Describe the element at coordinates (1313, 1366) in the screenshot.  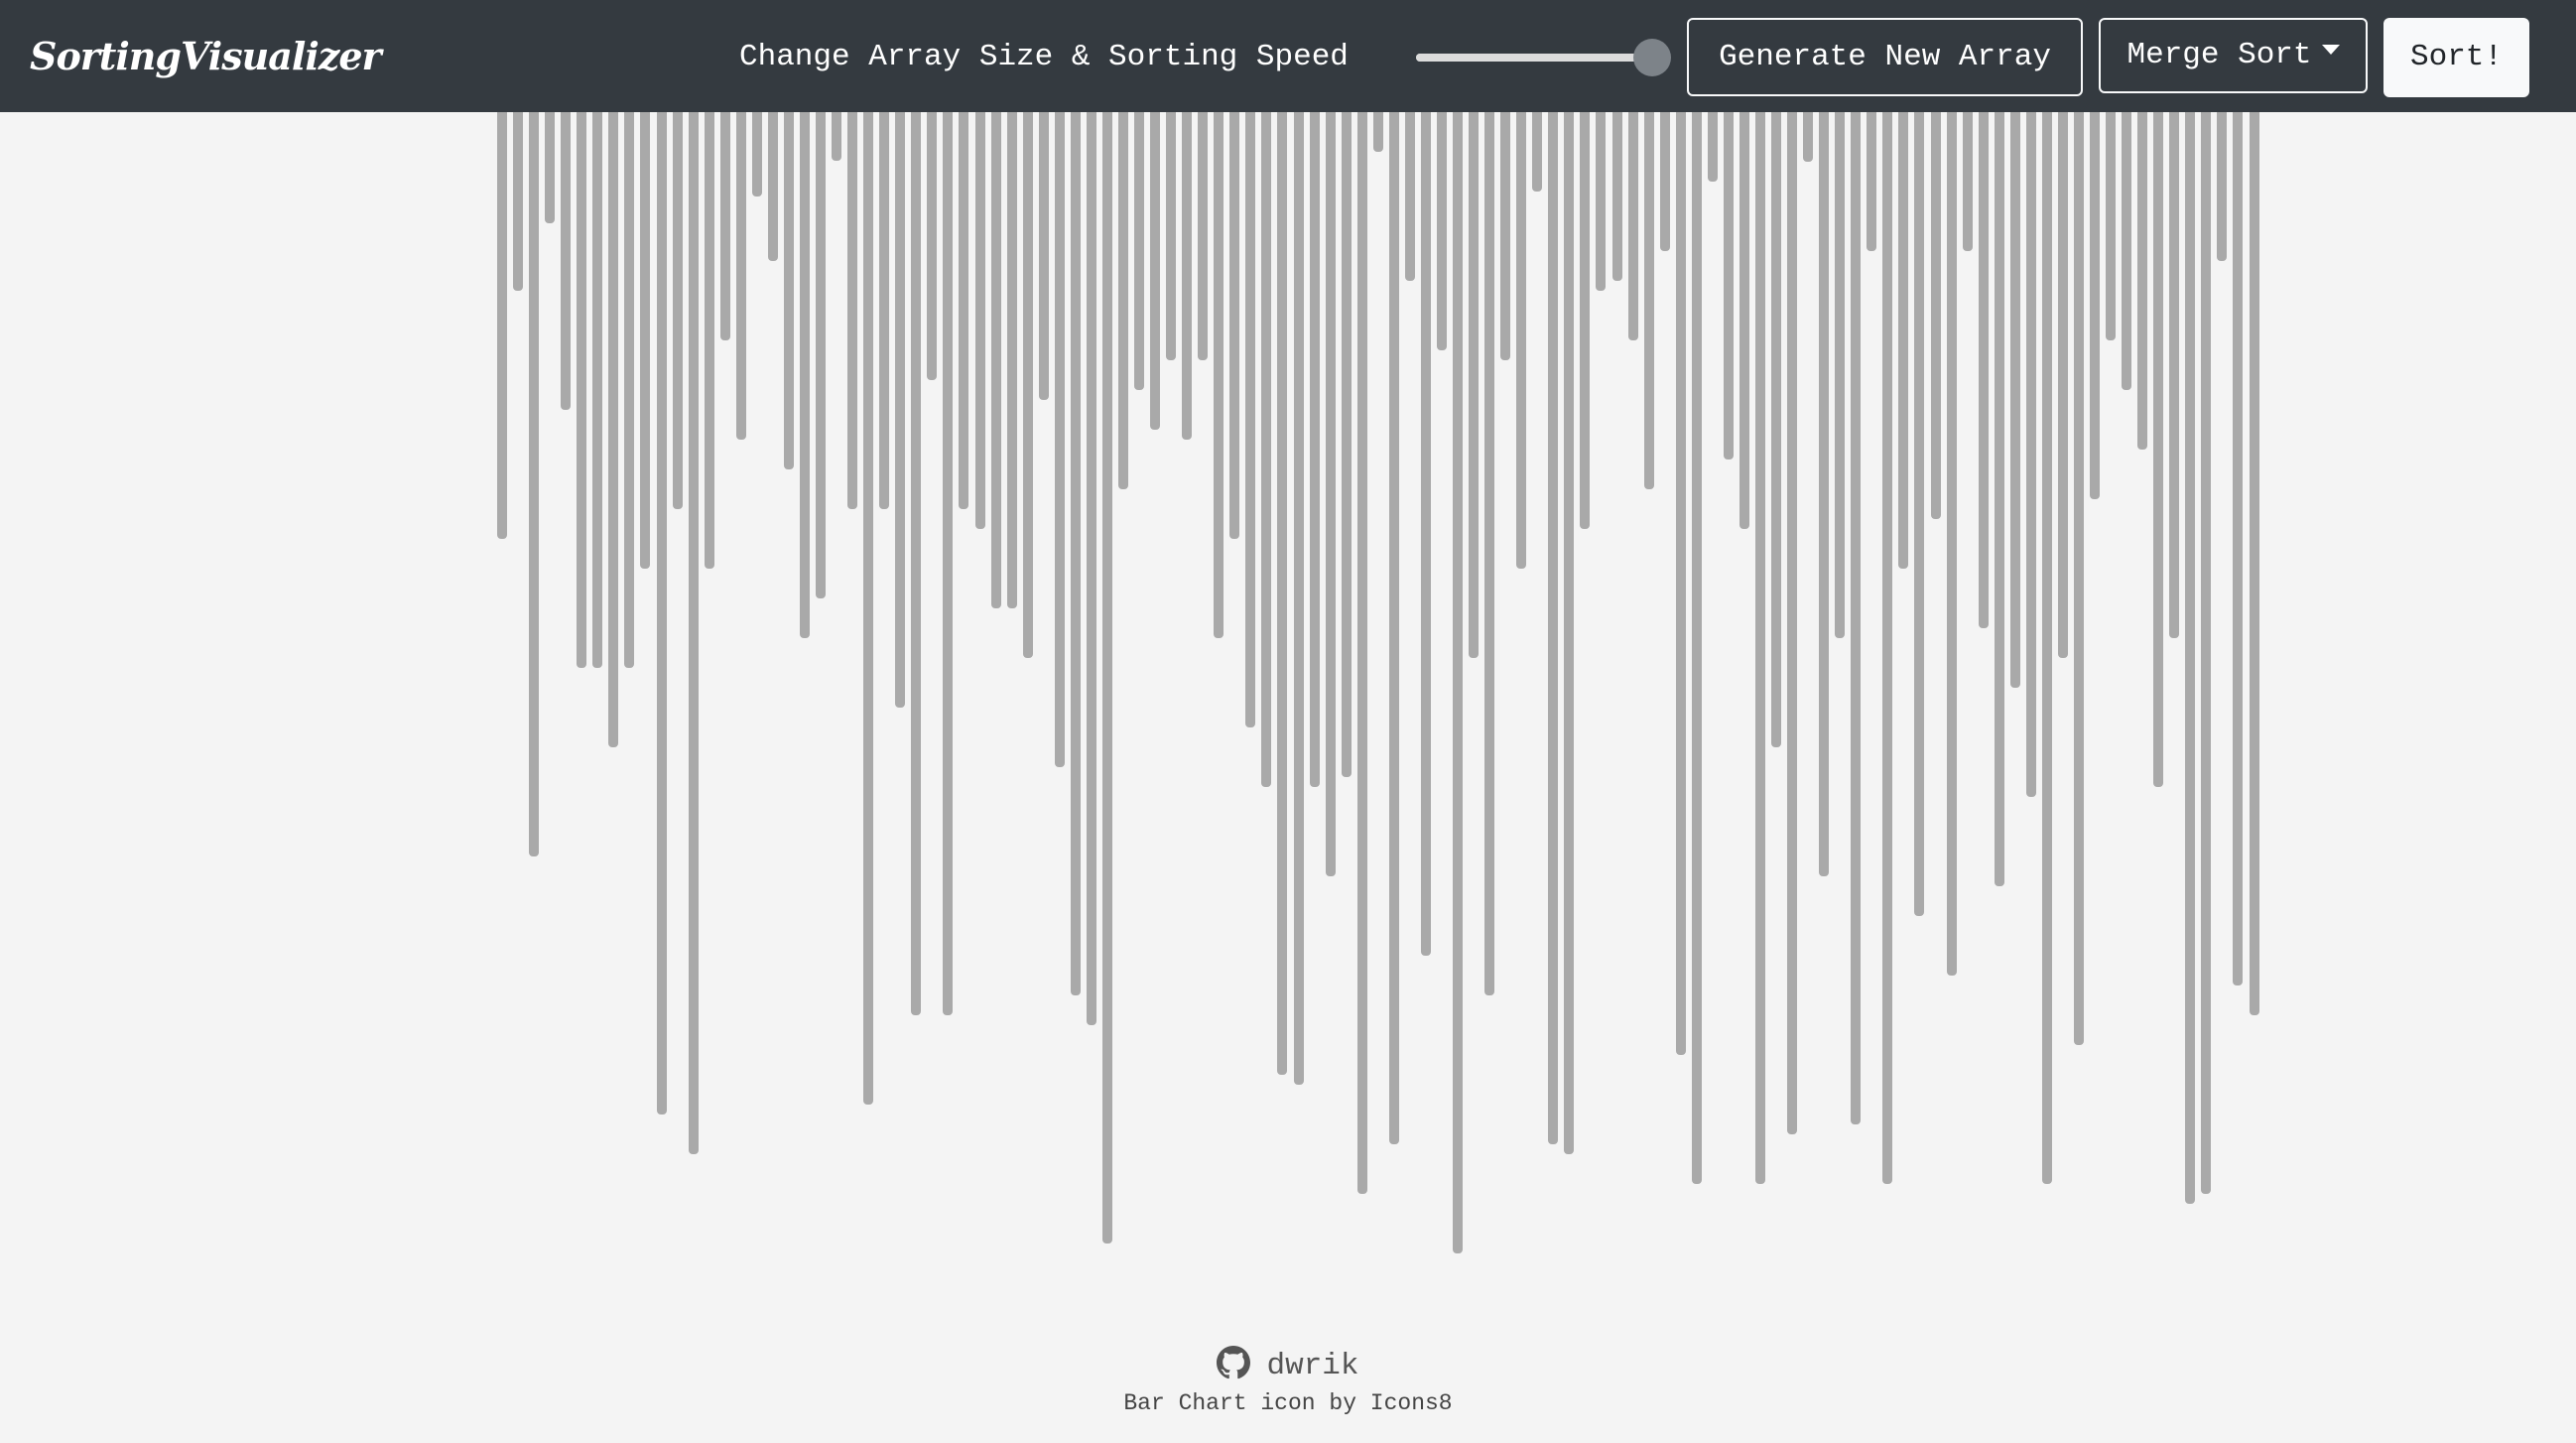
I see `github-username: dwrik` at that location.